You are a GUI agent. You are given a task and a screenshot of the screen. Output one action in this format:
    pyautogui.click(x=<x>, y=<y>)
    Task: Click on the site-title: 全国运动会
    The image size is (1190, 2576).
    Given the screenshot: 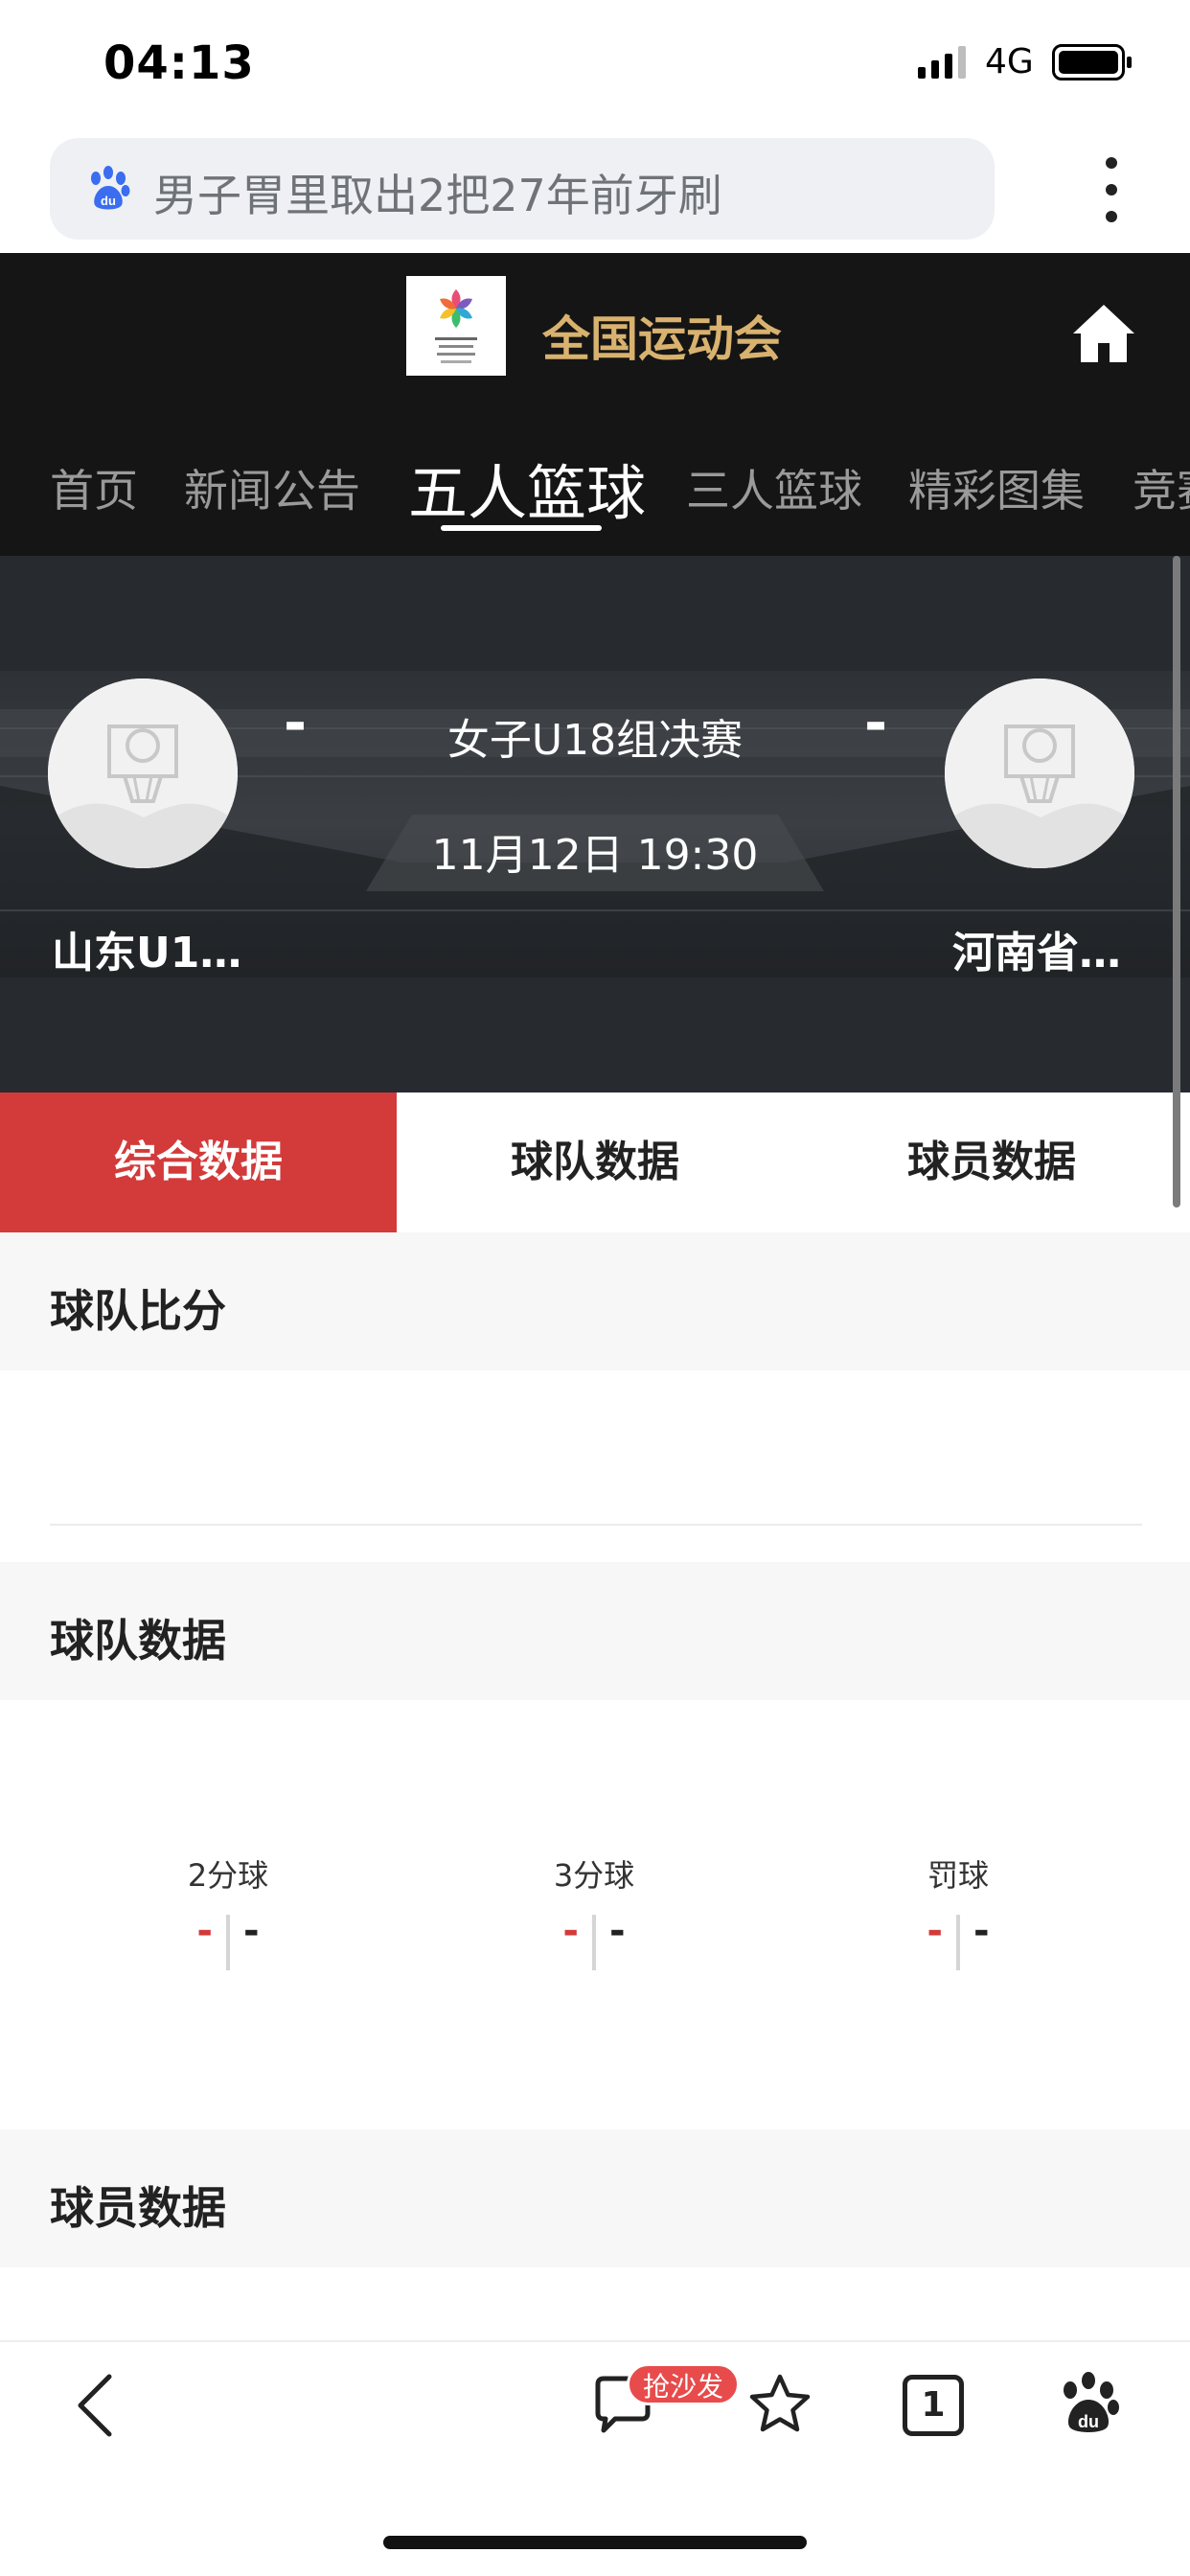 What is the action you would take?
    pyautogui.click(x=662, y=339)
    